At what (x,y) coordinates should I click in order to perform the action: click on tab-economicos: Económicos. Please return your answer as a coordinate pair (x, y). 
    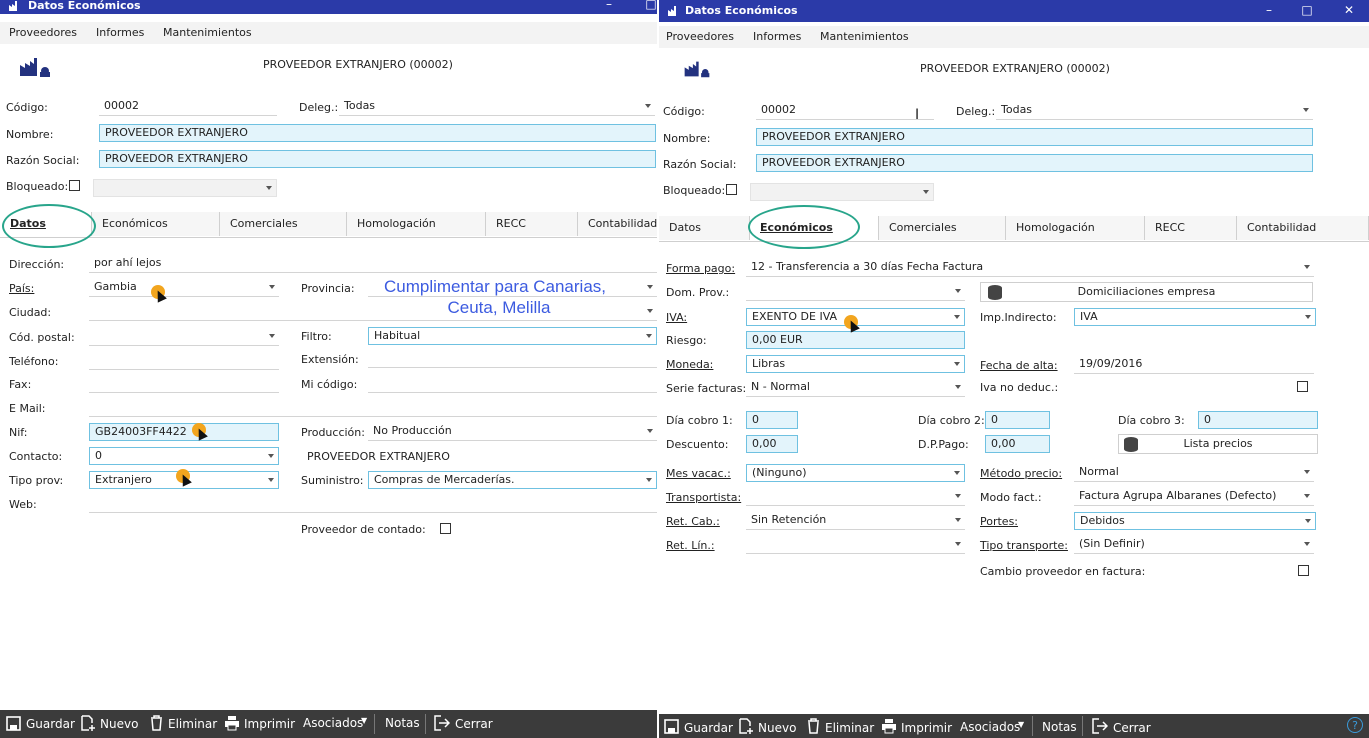
    Looking at the image, I should click on (156, 224).